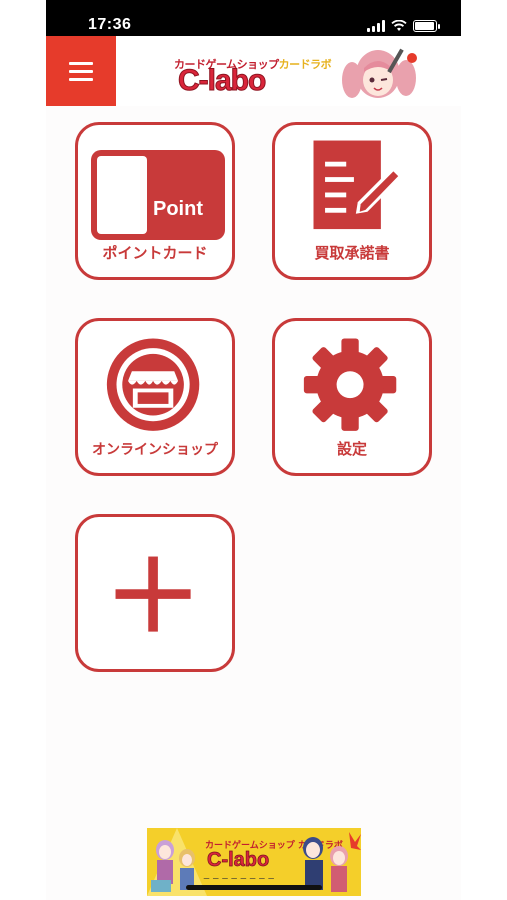  What do you see at coordinates (158, 195) in the screenshot?
I see `point-card-icon: Point` at bounding box center [158, 195].